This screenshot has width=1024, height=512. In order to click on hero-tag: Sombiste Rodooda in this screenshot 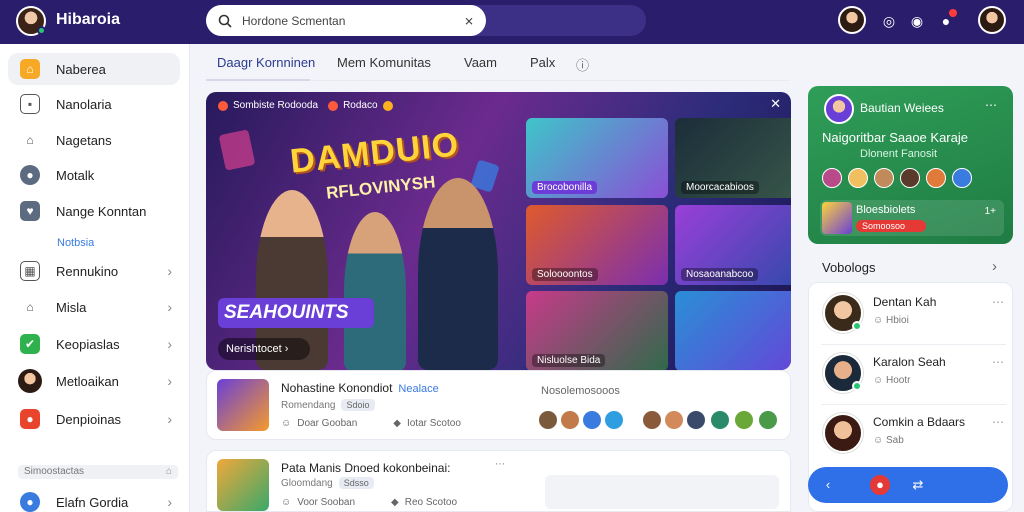, I will do `click(268, 105)`.